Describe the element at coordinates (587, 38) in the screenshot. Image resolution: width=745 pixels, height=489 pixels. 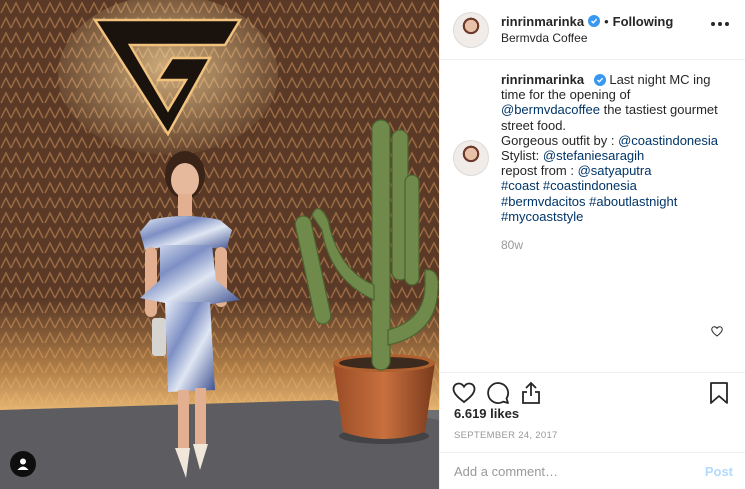
I see `location-link: Bermvda Coffee` at that location.